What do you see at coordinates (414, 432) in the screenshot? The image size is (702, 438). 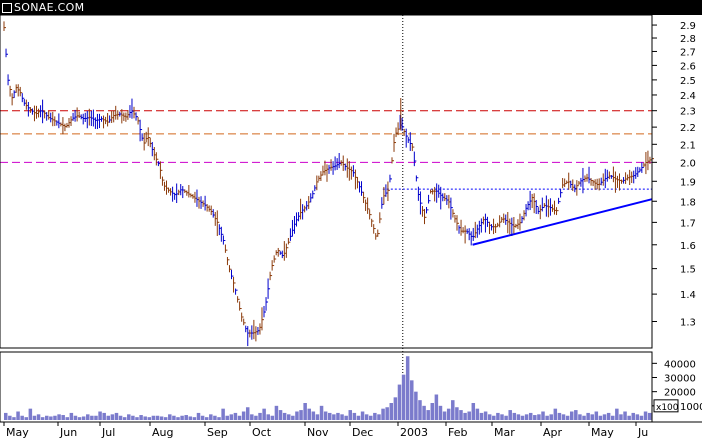 I see `x-tick-label: 2003` at bounding box center [414, 432].